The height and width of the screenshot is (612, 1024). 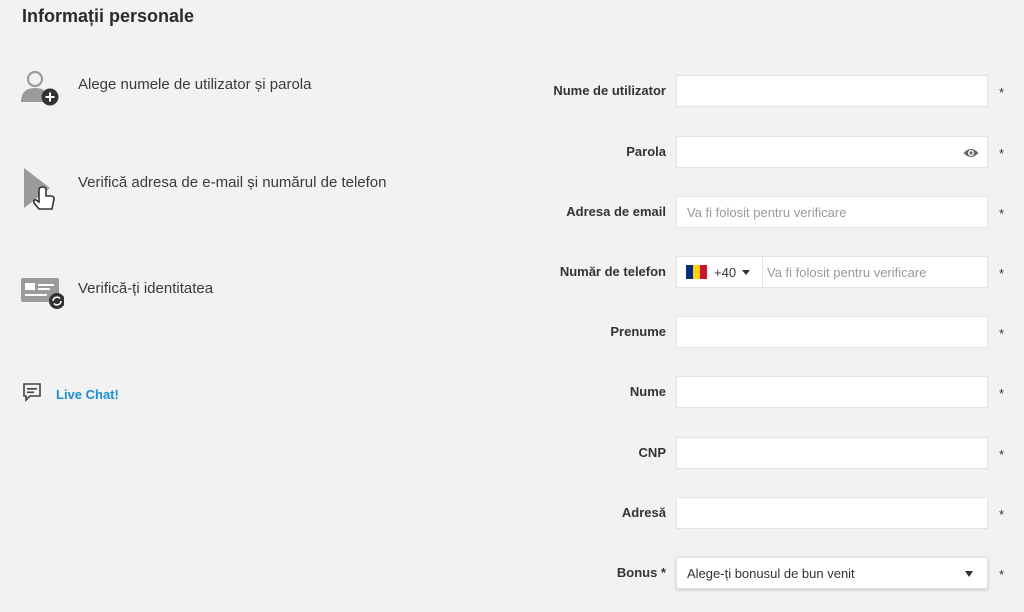 I want to click on password-row: Parola *, so click(x=762, y=153).